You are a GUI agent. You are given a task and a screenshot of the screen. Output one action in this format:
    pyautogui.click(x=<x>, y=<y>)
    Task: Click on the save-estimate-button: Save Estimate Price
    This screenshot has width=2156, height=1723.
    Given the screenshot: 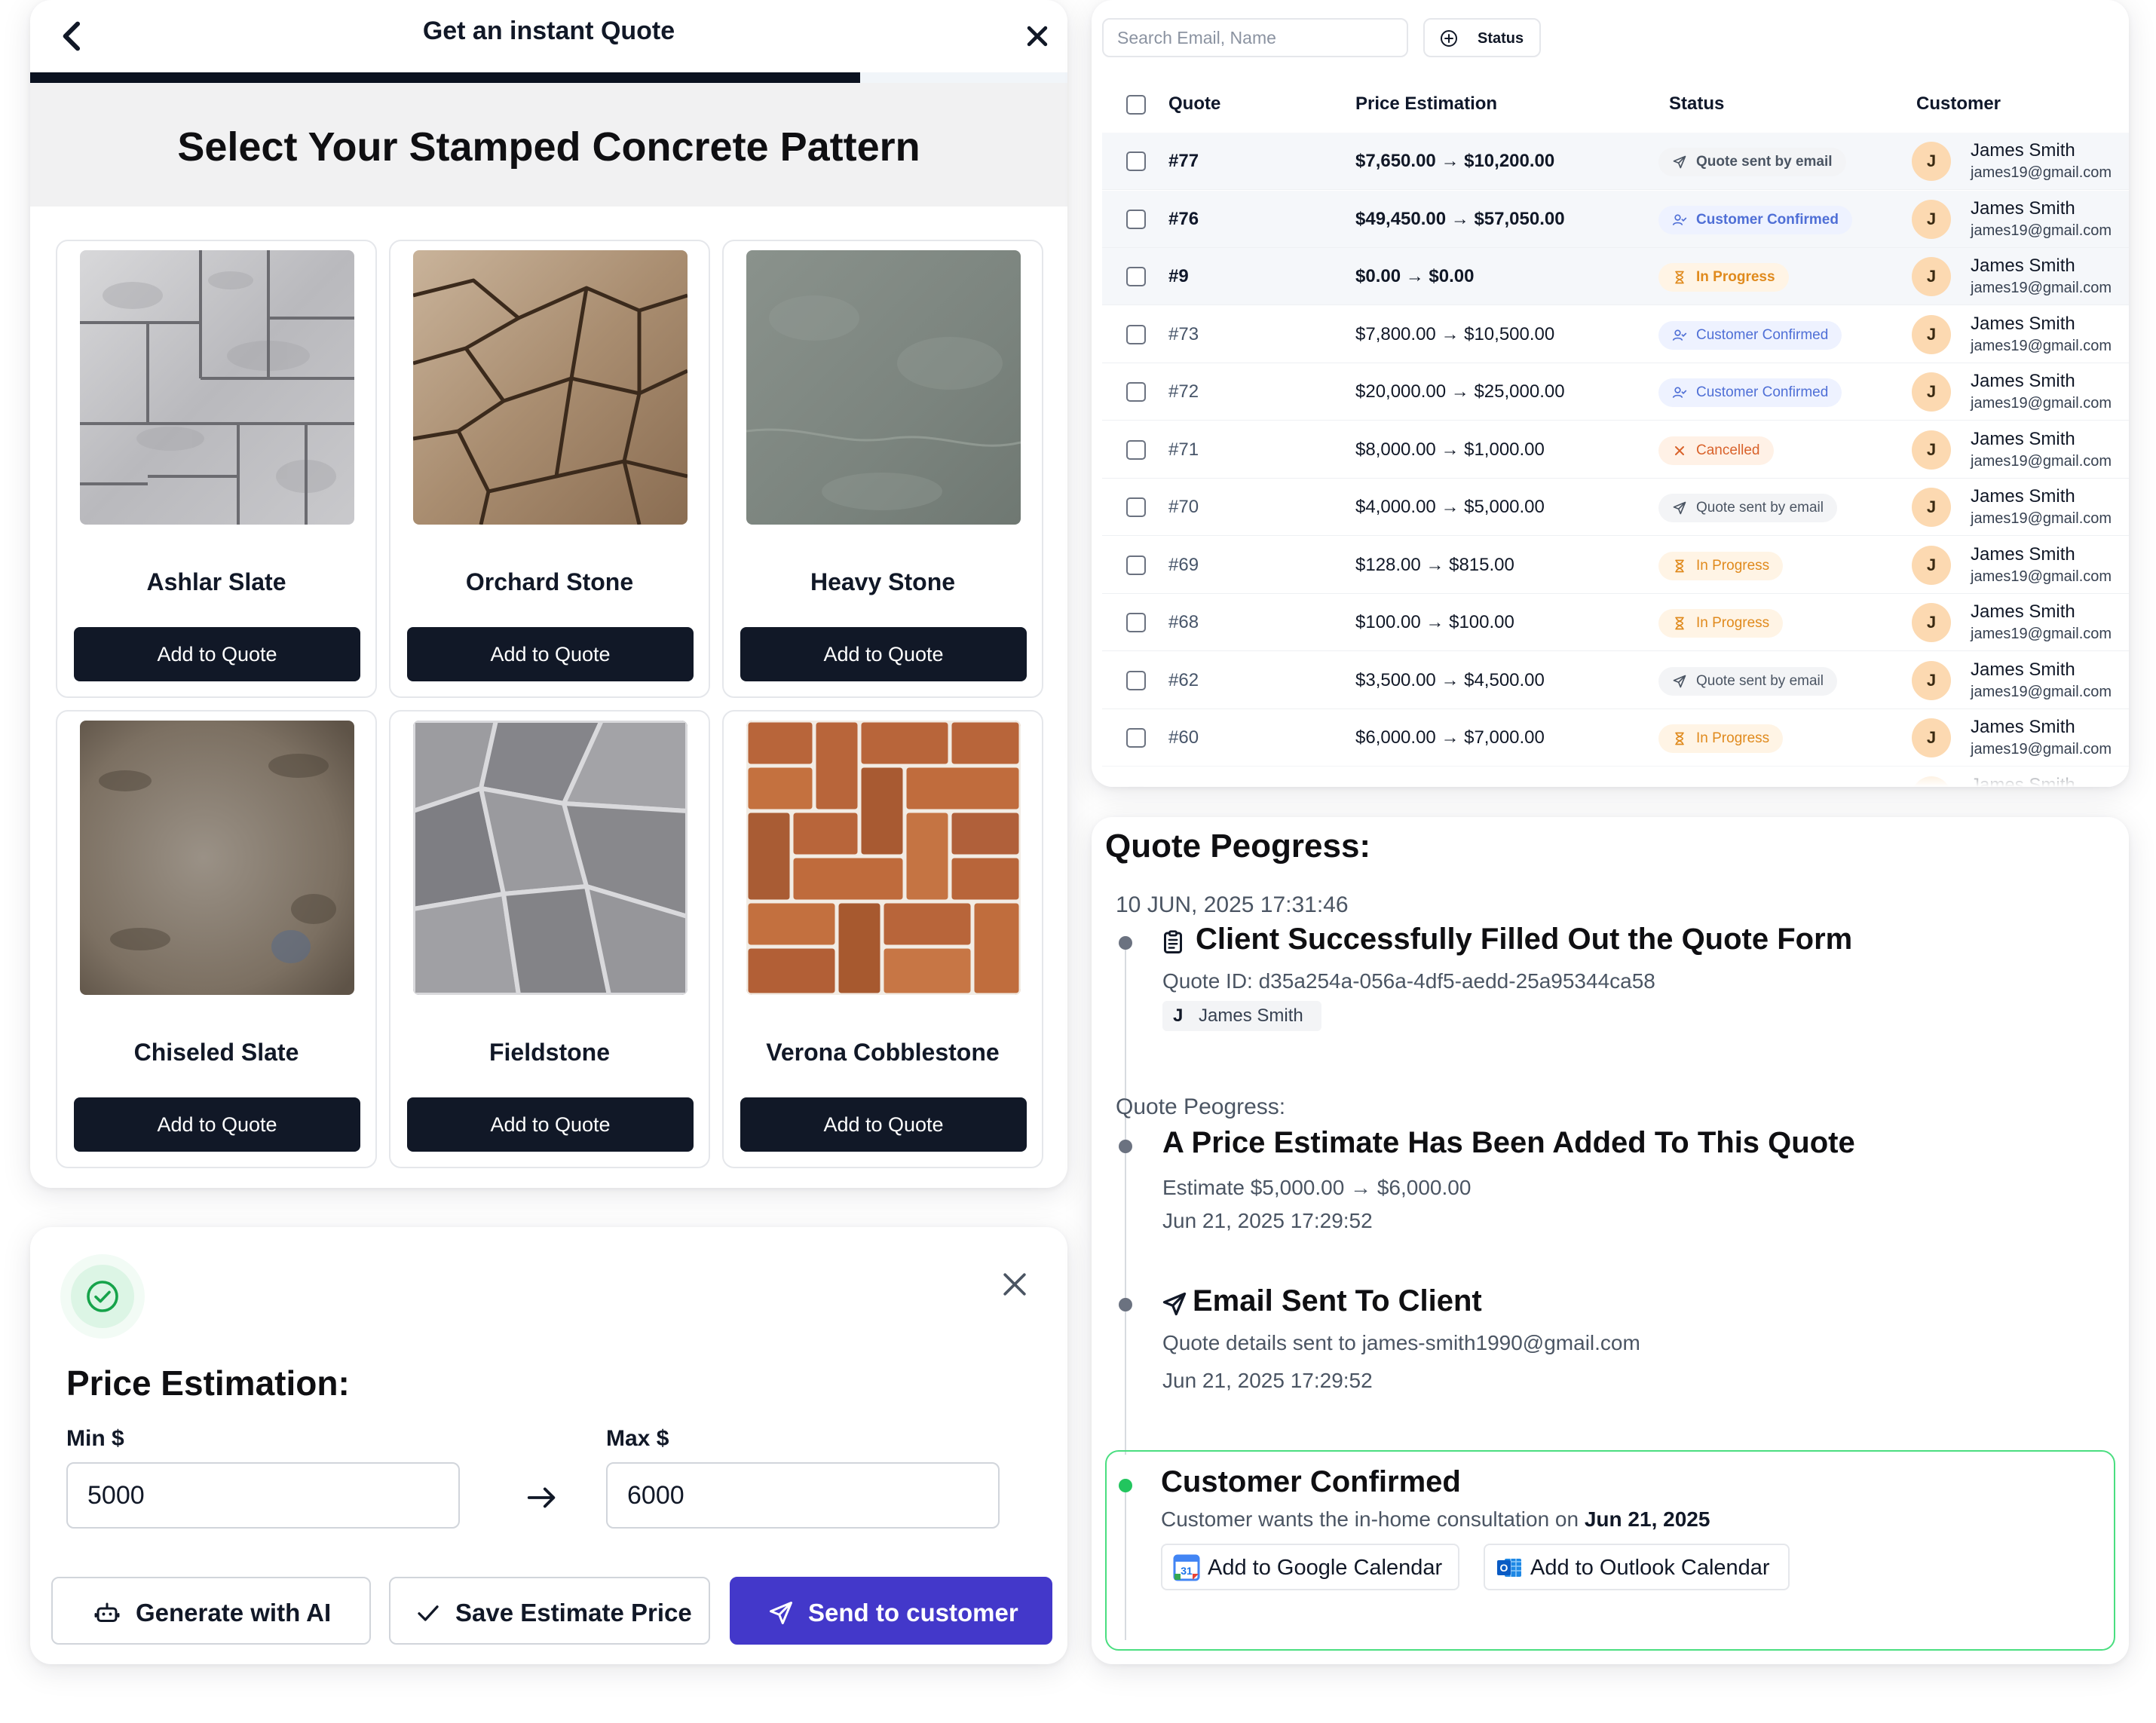 What is the action you would take?
    pyautogui.click(x=549, y=1611)
    